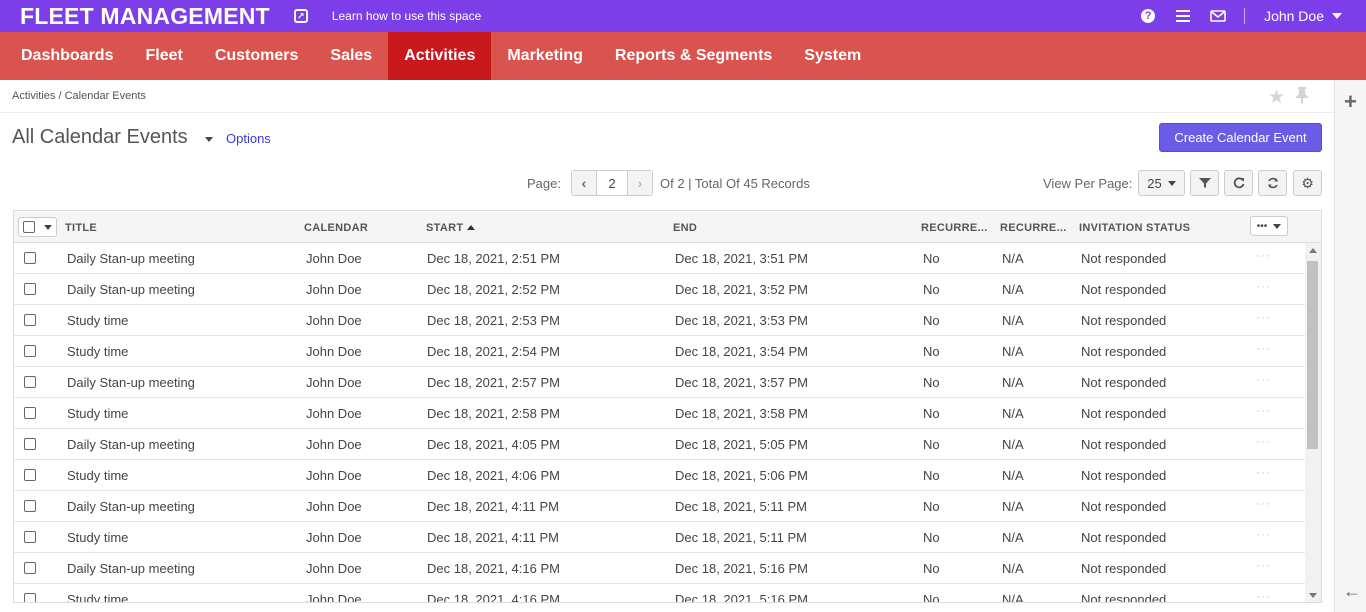 This screenshot has width=1366, height=612. I want to click on page-title: All Calendar Events, so click(100, 137).